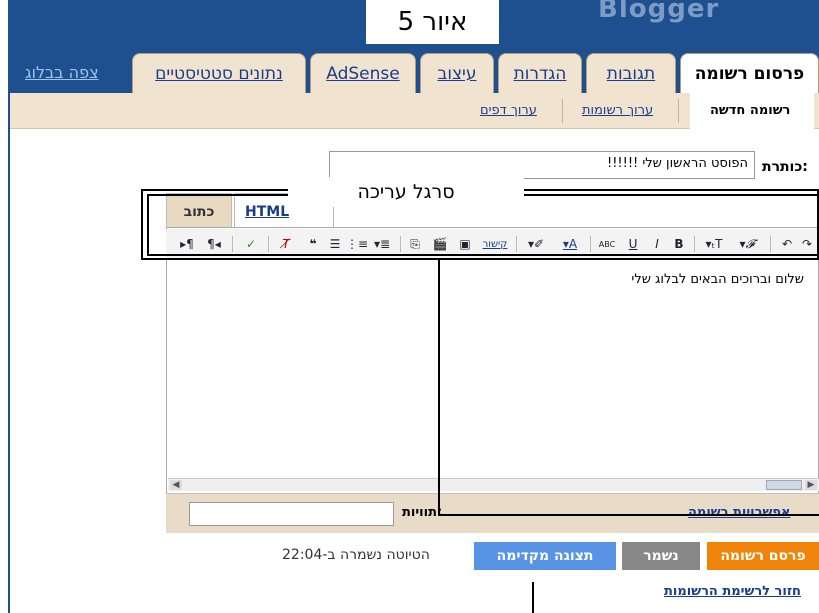 The image size is (819, 613). Describe the element at coordinates (628, 515) in the screenshot. I see `callout-line-bottom` at that location.